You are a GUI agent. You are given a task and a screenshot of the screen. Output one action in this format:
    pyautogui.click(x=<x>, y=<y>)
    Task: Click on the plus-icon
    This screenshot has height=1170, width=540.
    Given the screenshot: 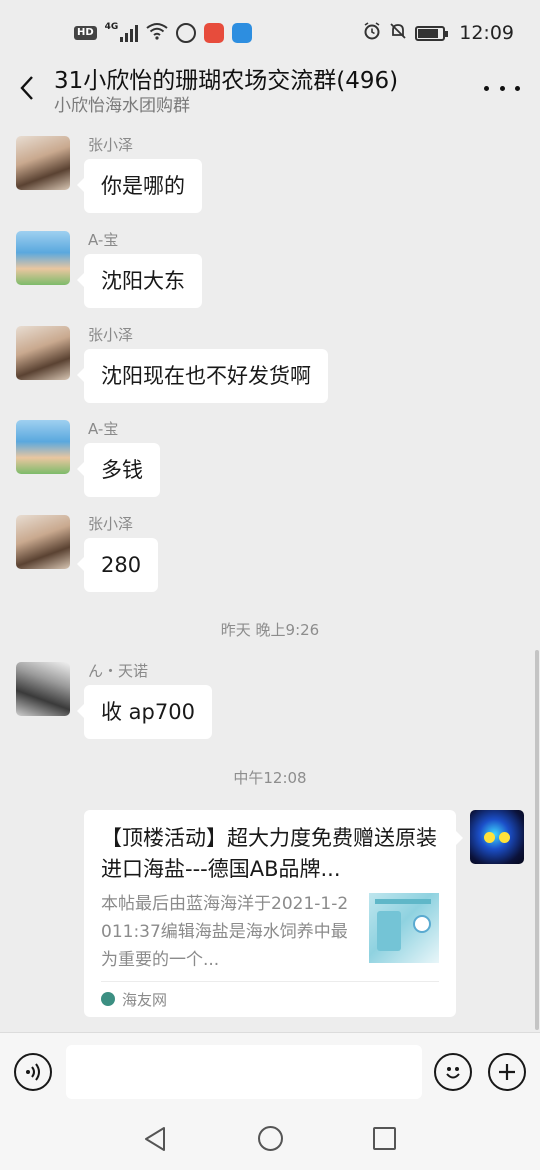 What is the action you would take?
    pyautogui.click(x=507, y=1072)
    